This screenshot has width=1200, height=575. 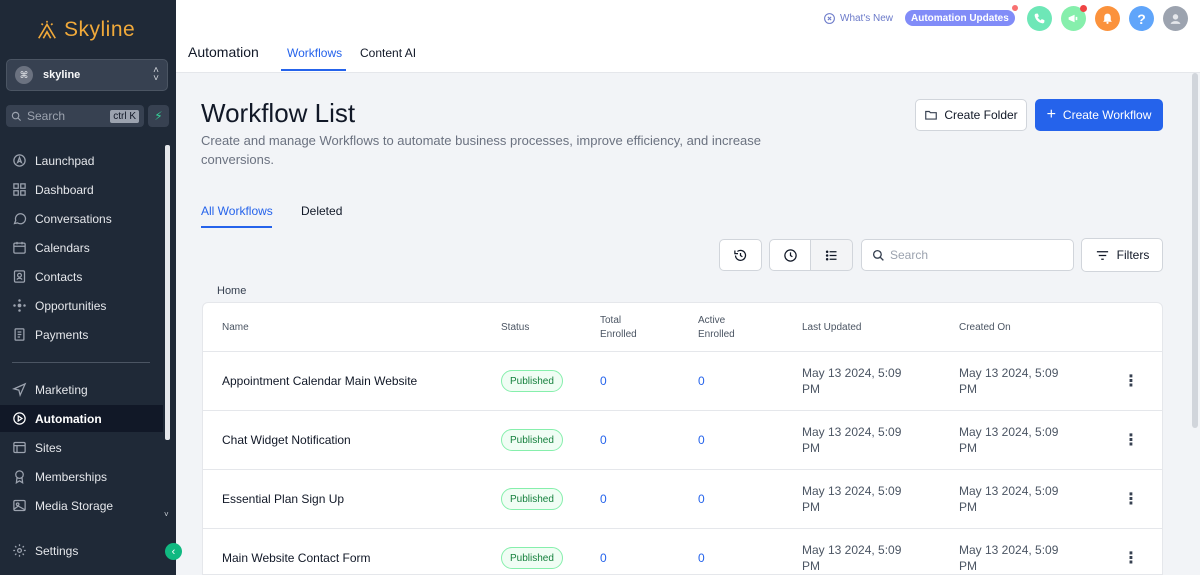 What do you see at coordinates (960, 18) in the screenshot?
I see `automation-updates-badge: Automation Updates` at bounding box center [960, 18].